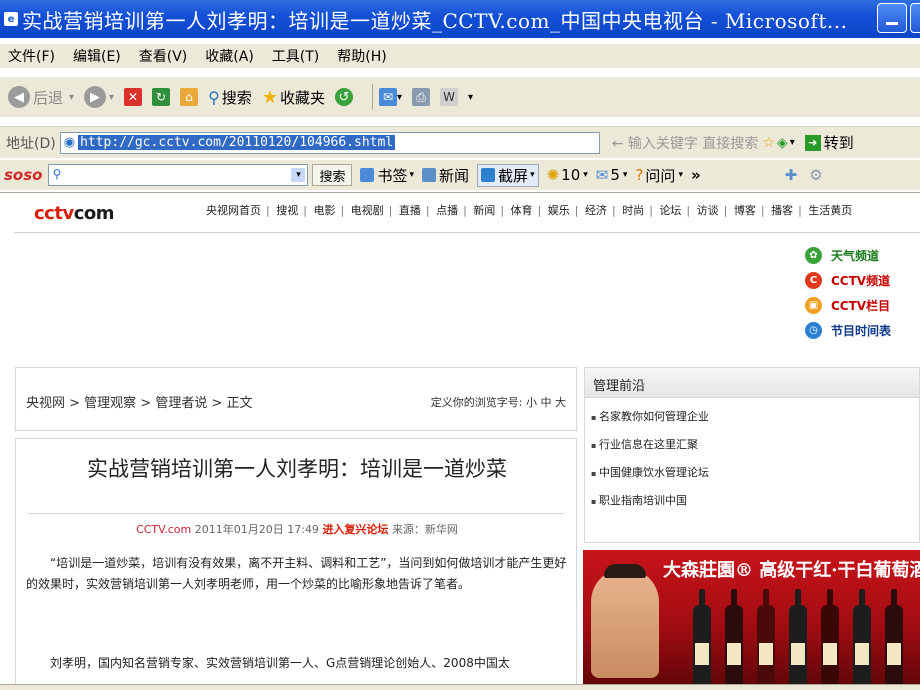 Image resolution: width=920 pixels, height=690 pixels. I want to click on refresh-button: ↻, so click(161, 97).